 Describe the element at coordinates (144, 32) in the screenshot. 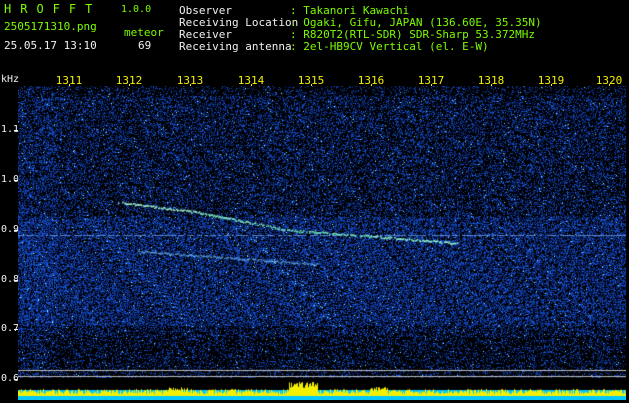

I see `mode-label: meteor` at that location.